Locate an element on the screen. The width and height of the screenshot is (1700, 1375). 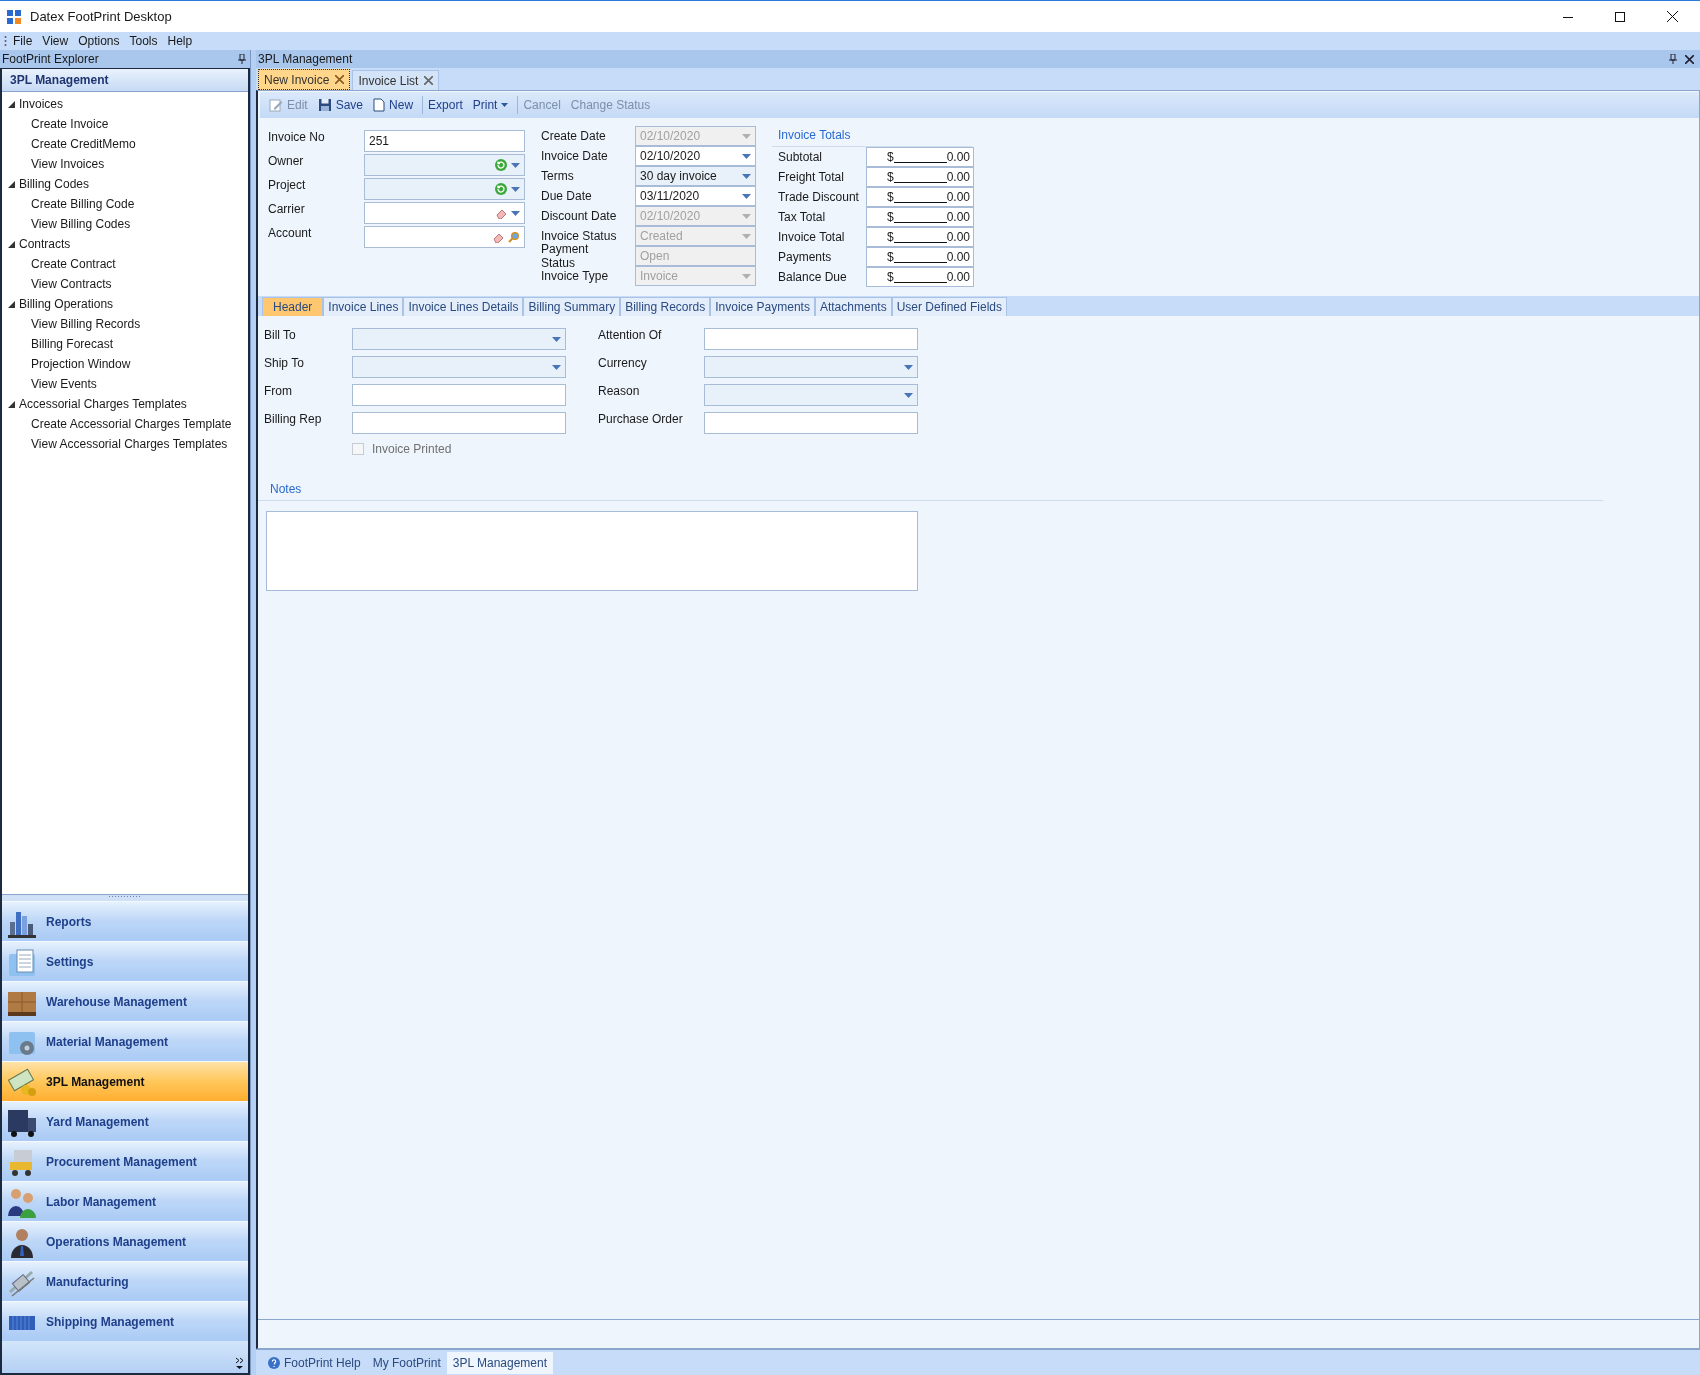
field-label: Invoice Status is located at coordinates (579, 236).